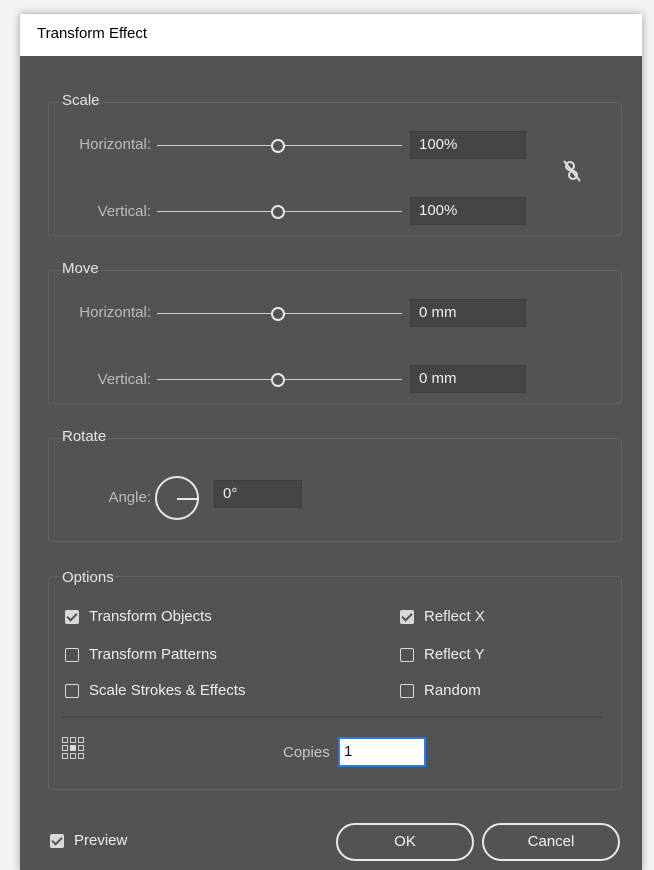  I want to click on move-vertical-slider-thumb, so click(278, 380).